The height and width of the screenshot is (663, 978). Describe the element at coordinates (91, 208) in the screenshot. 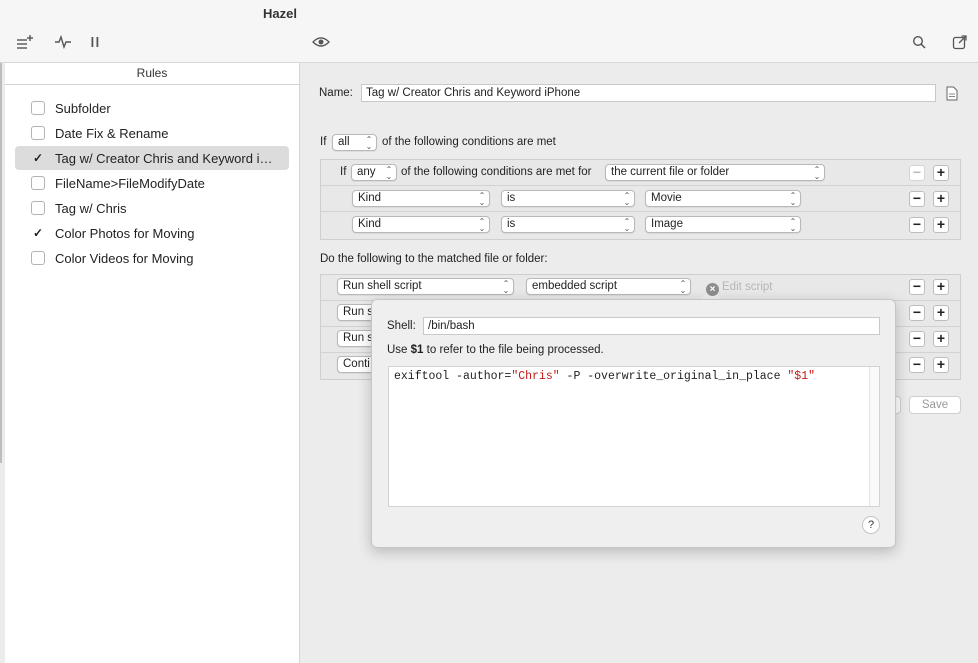

I see `rule-label: Tag w/ Chris` at that location.